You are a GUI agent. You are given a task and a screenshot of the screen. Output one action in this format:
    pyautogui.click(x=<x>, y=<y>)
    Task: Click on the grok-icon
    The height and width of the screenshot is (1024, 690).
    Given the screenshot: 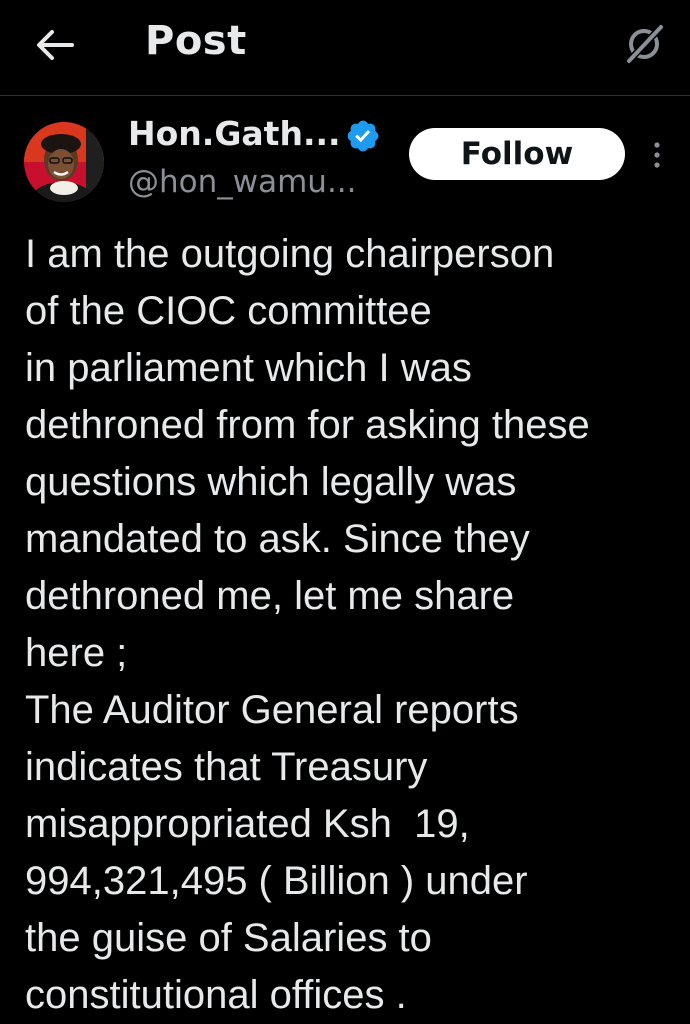 What is the action you would take?
    pyautogui.click(x=644, y=45)
    